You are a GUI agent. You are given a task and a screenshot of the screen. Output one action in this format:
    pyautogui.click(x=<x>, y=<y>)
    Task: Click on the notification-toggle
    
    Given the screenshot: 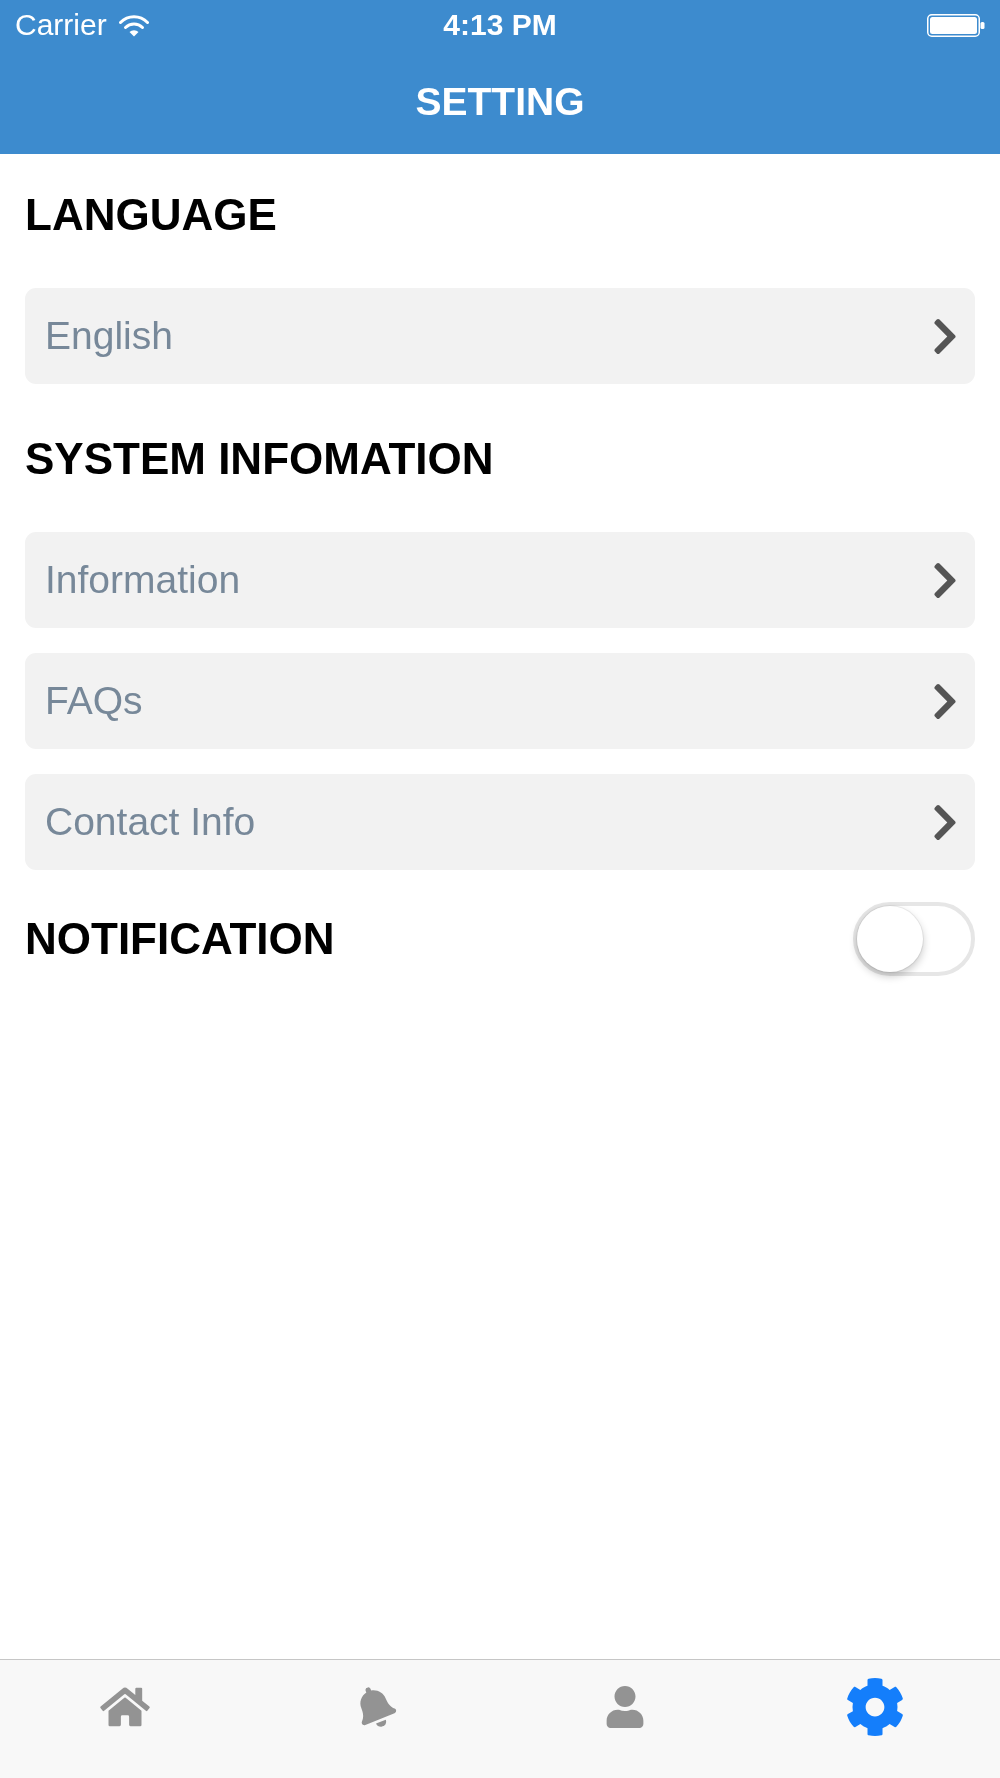 What is the action you would take?
    pyautogui.click(x=914, y=939)
    